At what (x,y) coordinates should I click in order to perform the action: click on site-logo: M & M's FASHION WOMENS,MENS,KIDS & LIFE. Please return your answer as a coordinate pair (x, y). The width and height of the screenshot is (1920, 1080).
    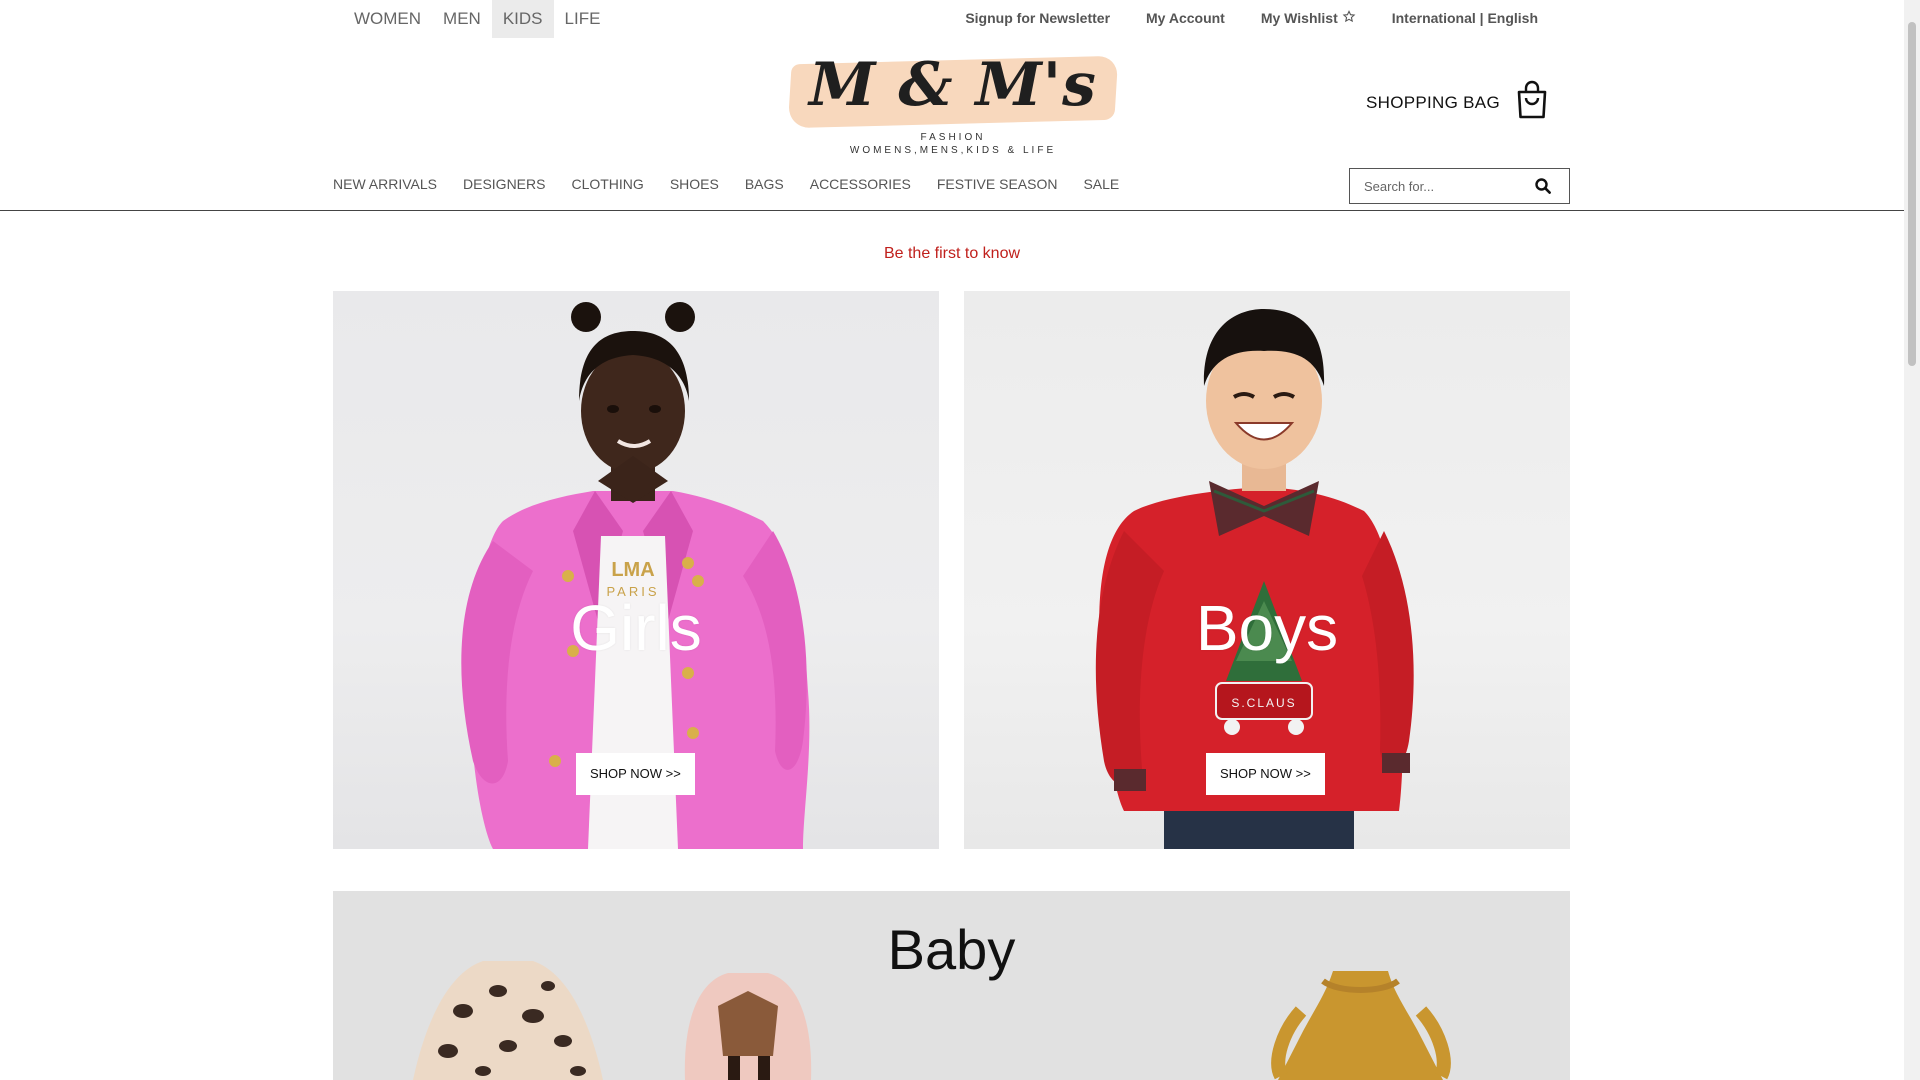
    Looking at the image, I should click on (953, 104).